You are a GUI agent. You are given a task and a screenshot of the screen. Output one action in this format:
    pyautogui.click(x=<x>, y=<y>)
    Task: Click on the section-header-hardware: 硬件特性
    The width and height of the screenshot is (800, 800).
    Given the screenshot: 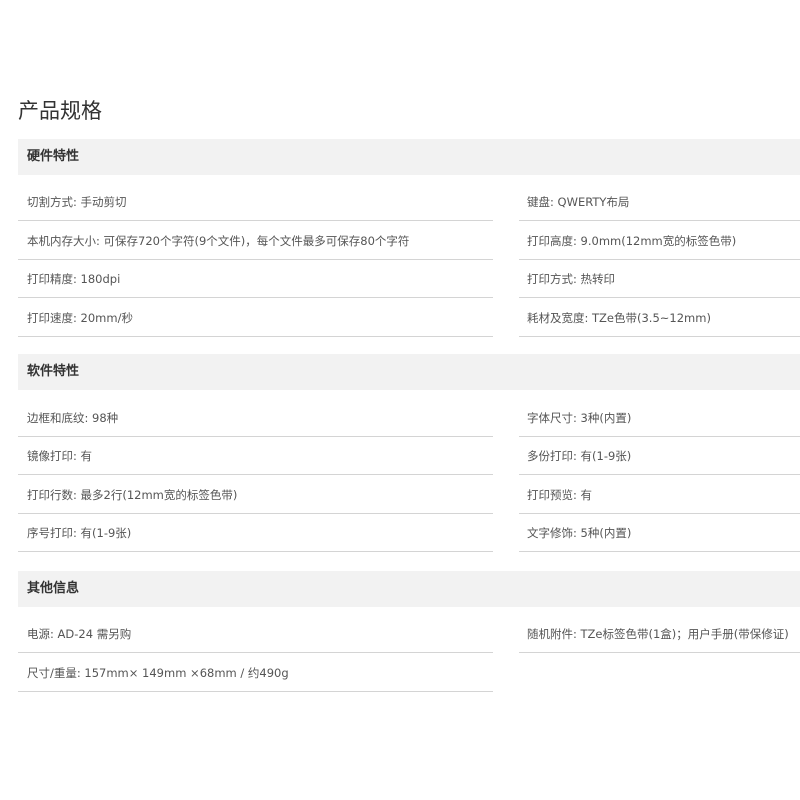 What is the action you would take?
    pyautogui.click(x=409, y=157)
    